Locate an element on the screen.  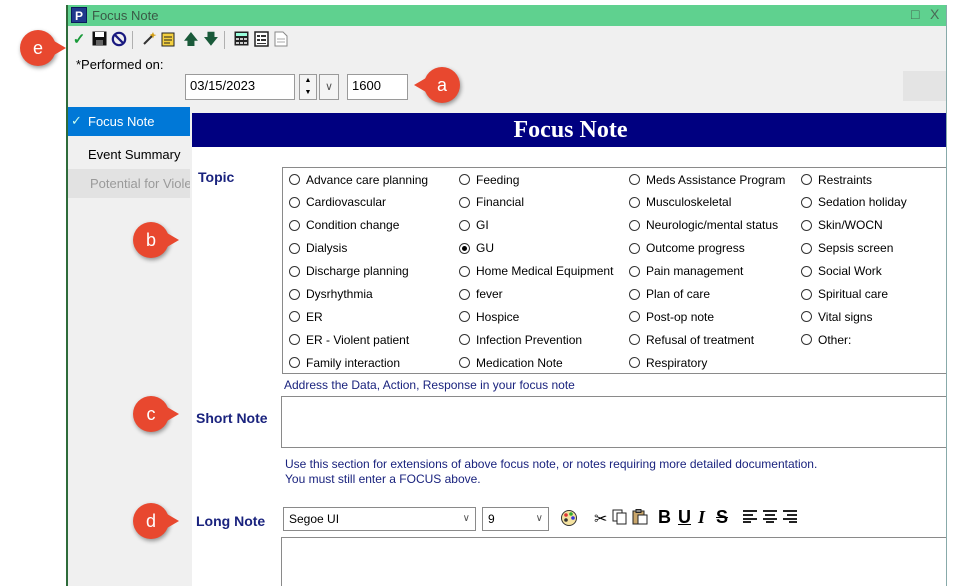
topic-option: Dysrhythmia is located at coordinates (331, 294).